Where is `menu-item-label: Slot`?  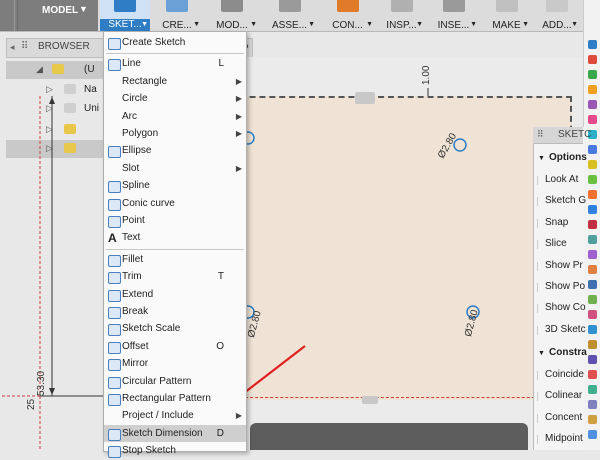 menu-item-label: Slot is located at coordinates (131, 168).